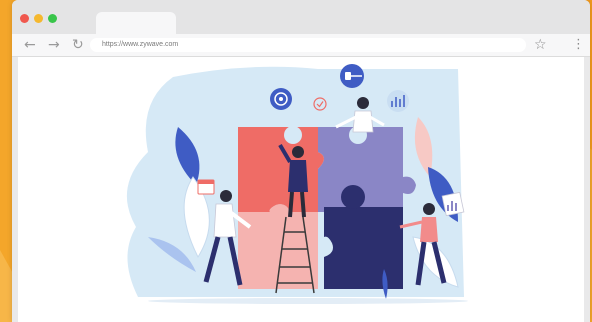 This screenshot has width=592, height=322. I want to click on growth-chart-icon, so click(398, 101).